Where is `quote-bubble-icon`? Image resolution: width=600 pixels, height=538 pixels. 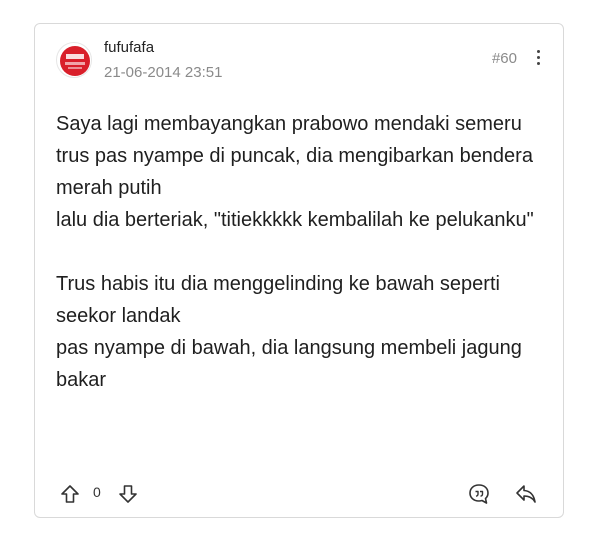
quote-bubble-icon is located at coordinates (479, 494).